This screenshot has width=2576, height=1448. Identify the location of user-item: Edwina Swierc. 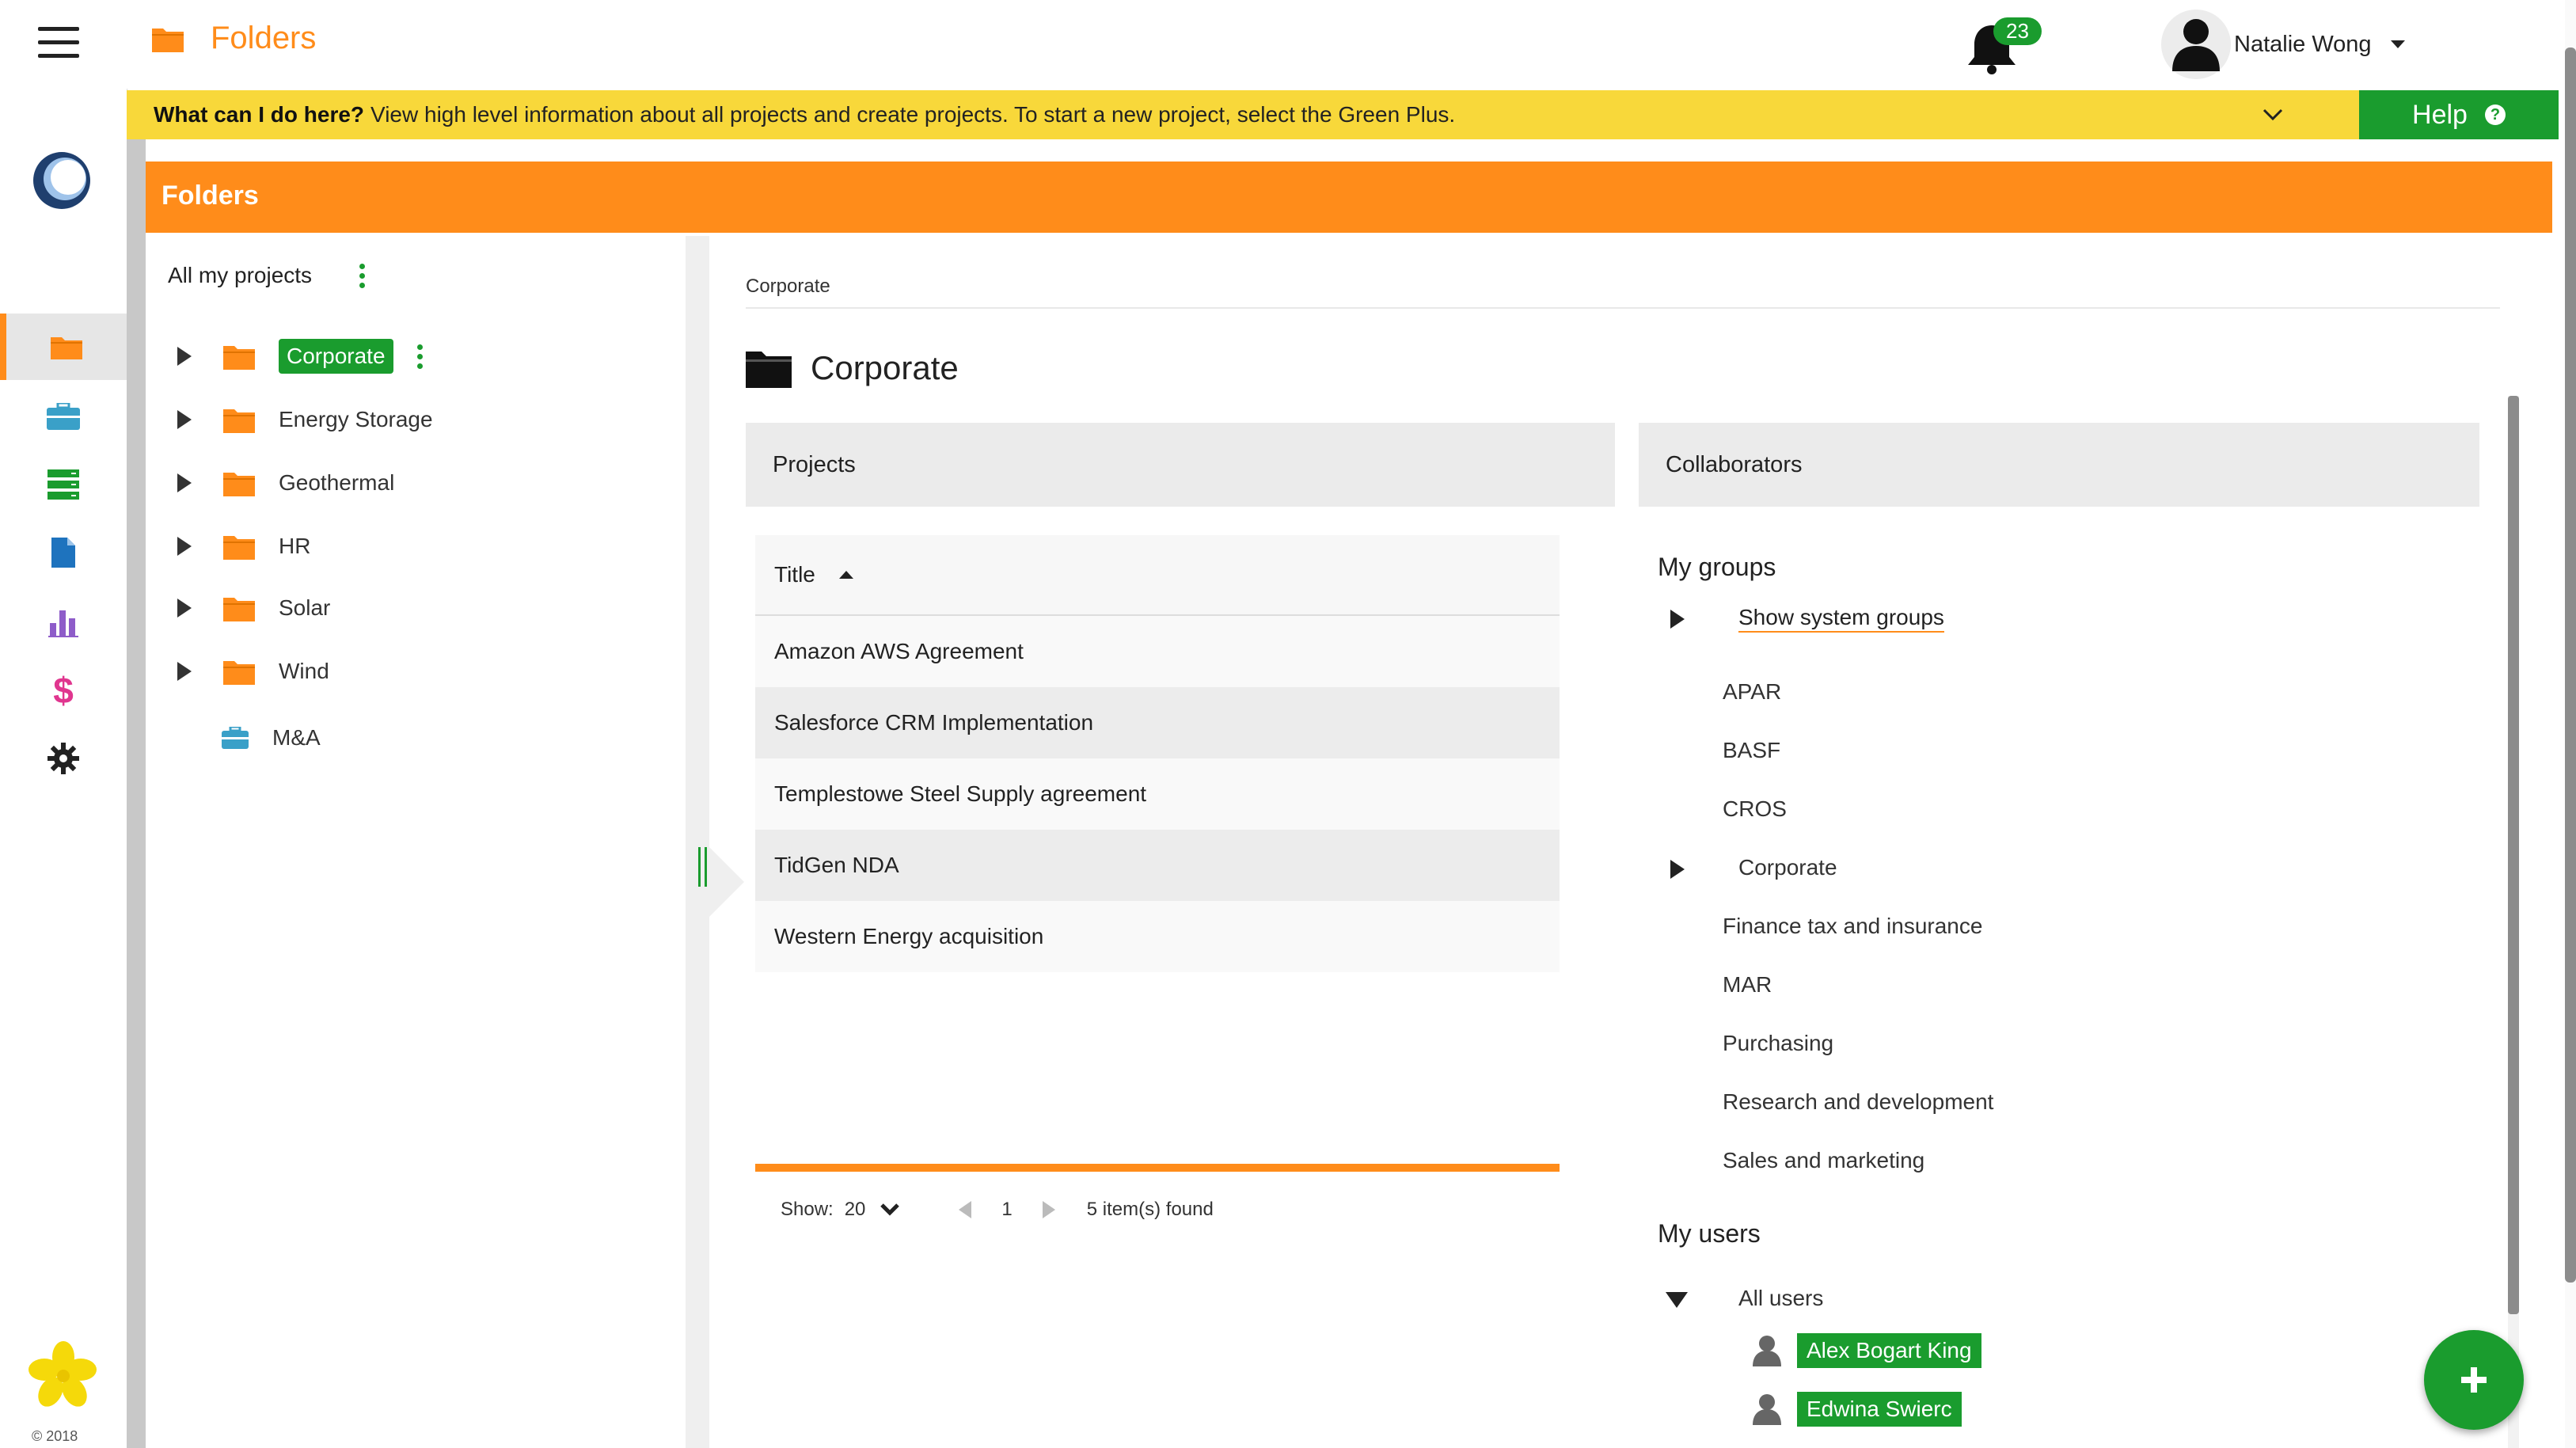
(1857, 1409).